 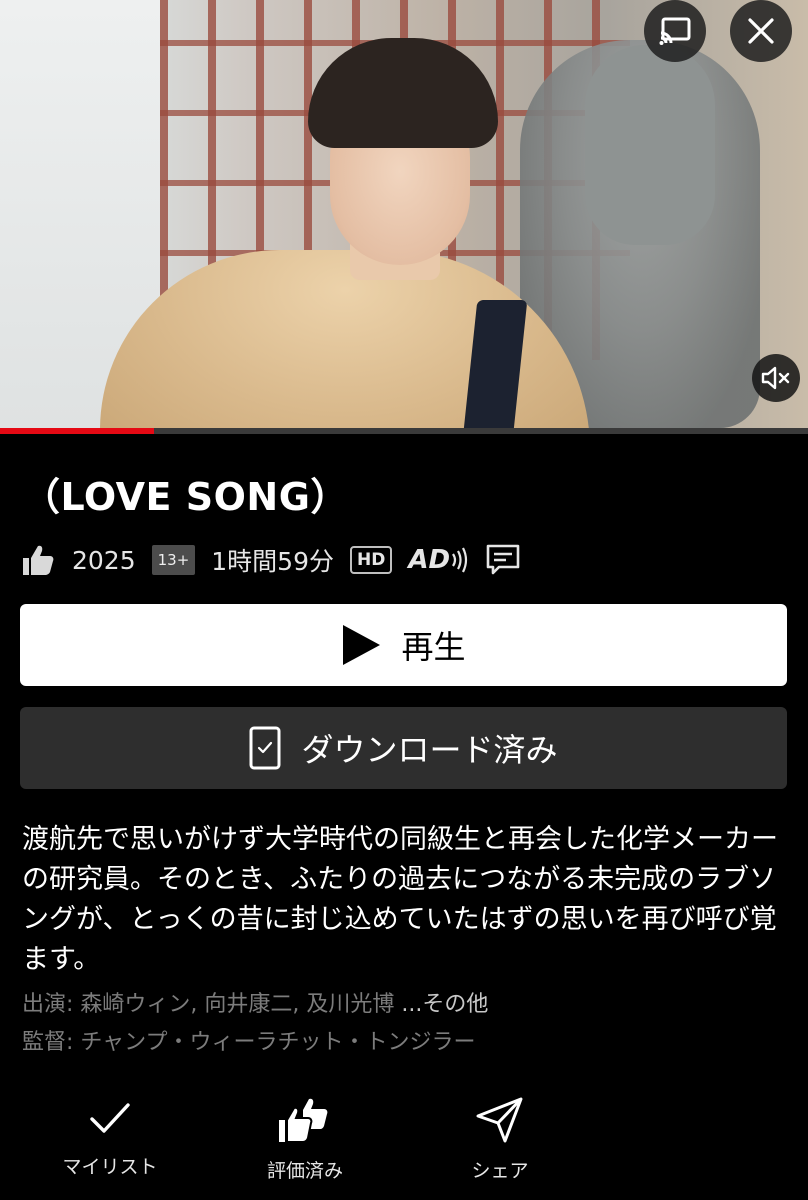 I want to click on progress-fill, so click(x=77, y=431).